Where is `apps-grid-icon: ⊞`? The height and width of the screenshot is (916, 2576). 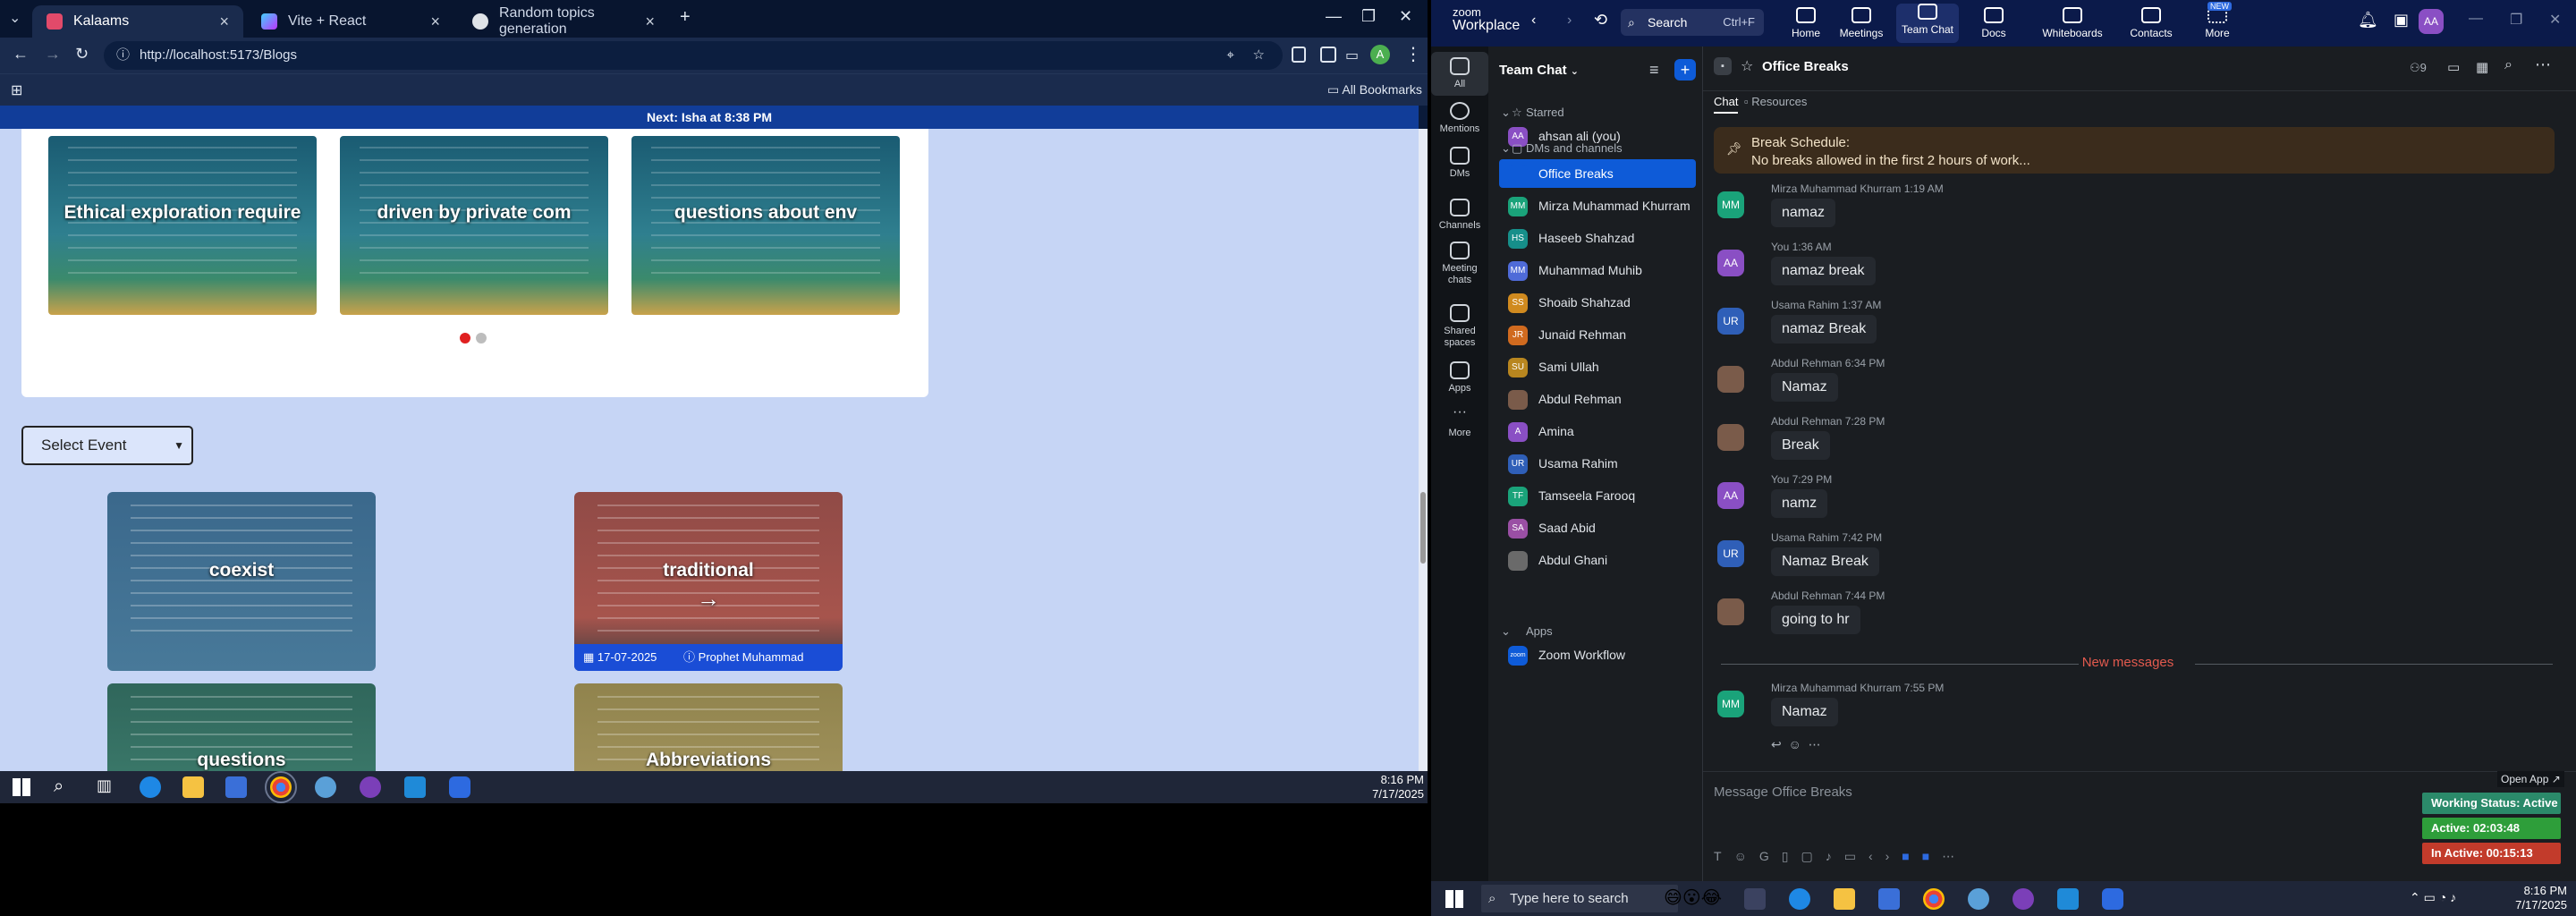 apps-grid-icon: ⊞ is located at coordinates (16, 90).